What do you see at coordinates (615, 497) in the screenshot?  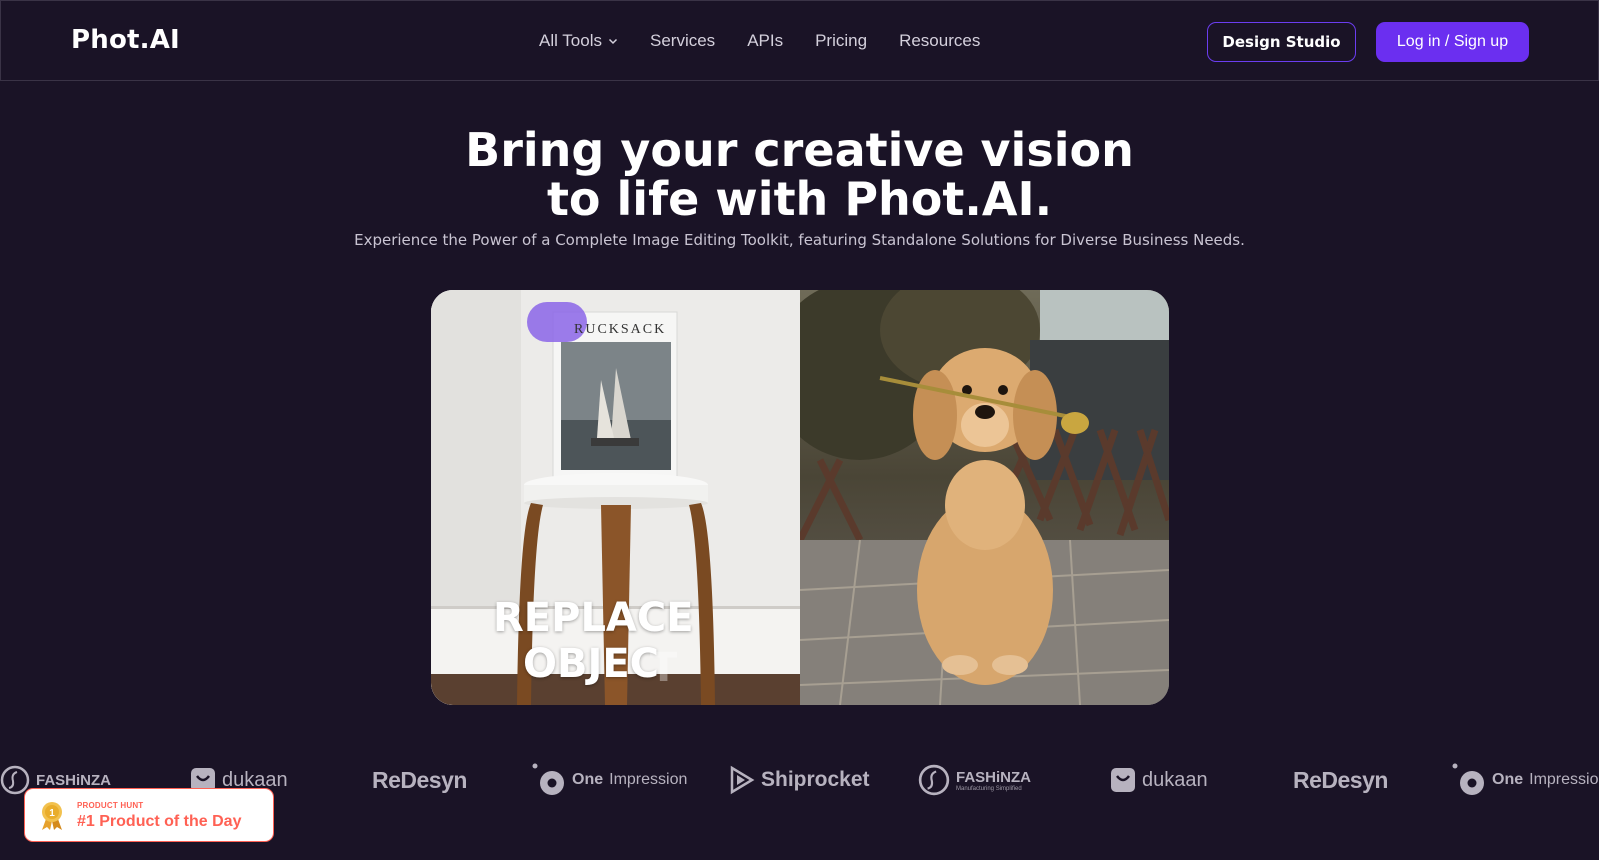 I see `replace-object-panel: RUCKSACK REPLACE OBJEC T` at bounding box center [615, 497].